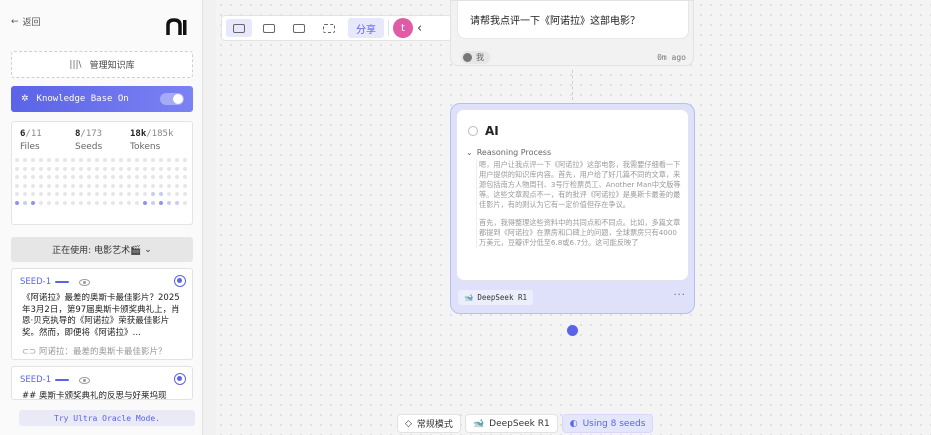 The height and width of the screenshot is (435, 931). I want to click on arrow-left-icon: ←, so click(15, 21).